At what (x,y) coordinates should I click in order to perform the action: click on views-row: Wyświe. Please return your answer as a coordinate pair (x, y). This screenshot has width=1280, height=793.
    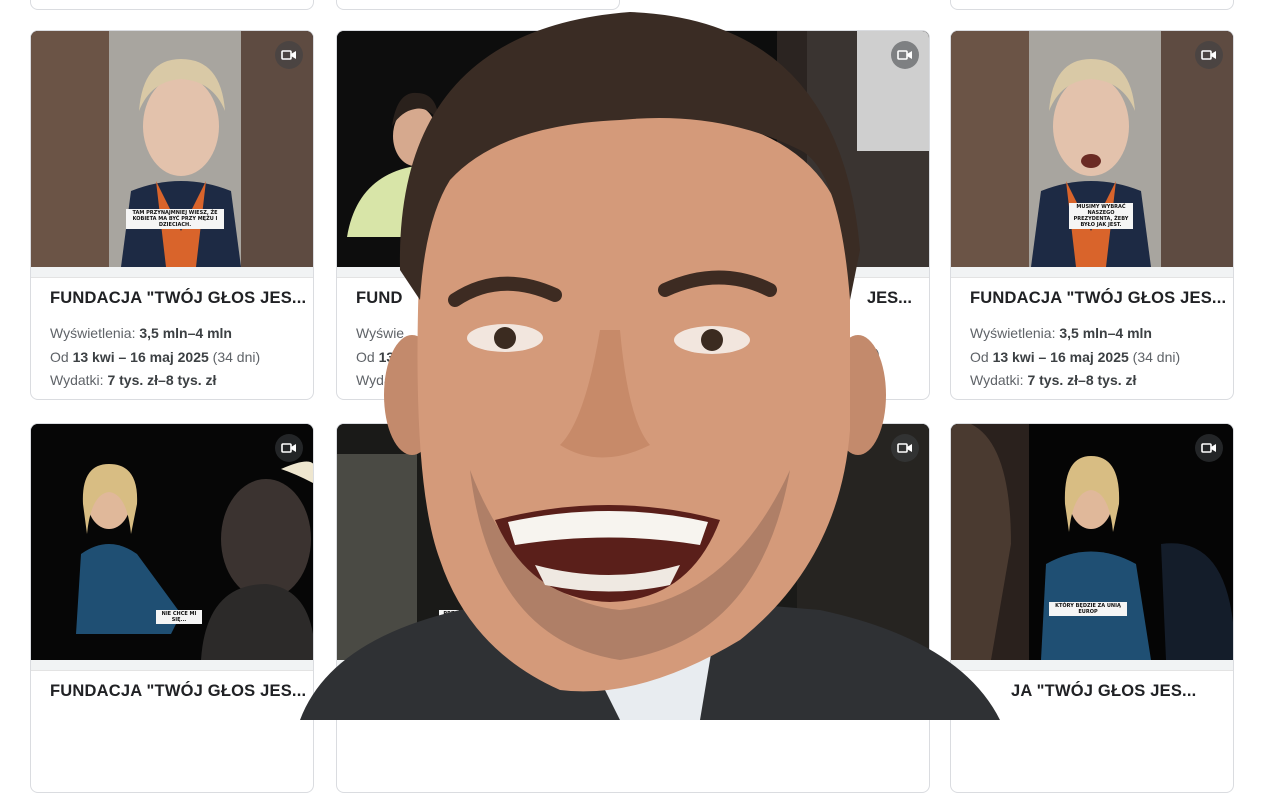
    Looking at the image, I should click on (380, 333).